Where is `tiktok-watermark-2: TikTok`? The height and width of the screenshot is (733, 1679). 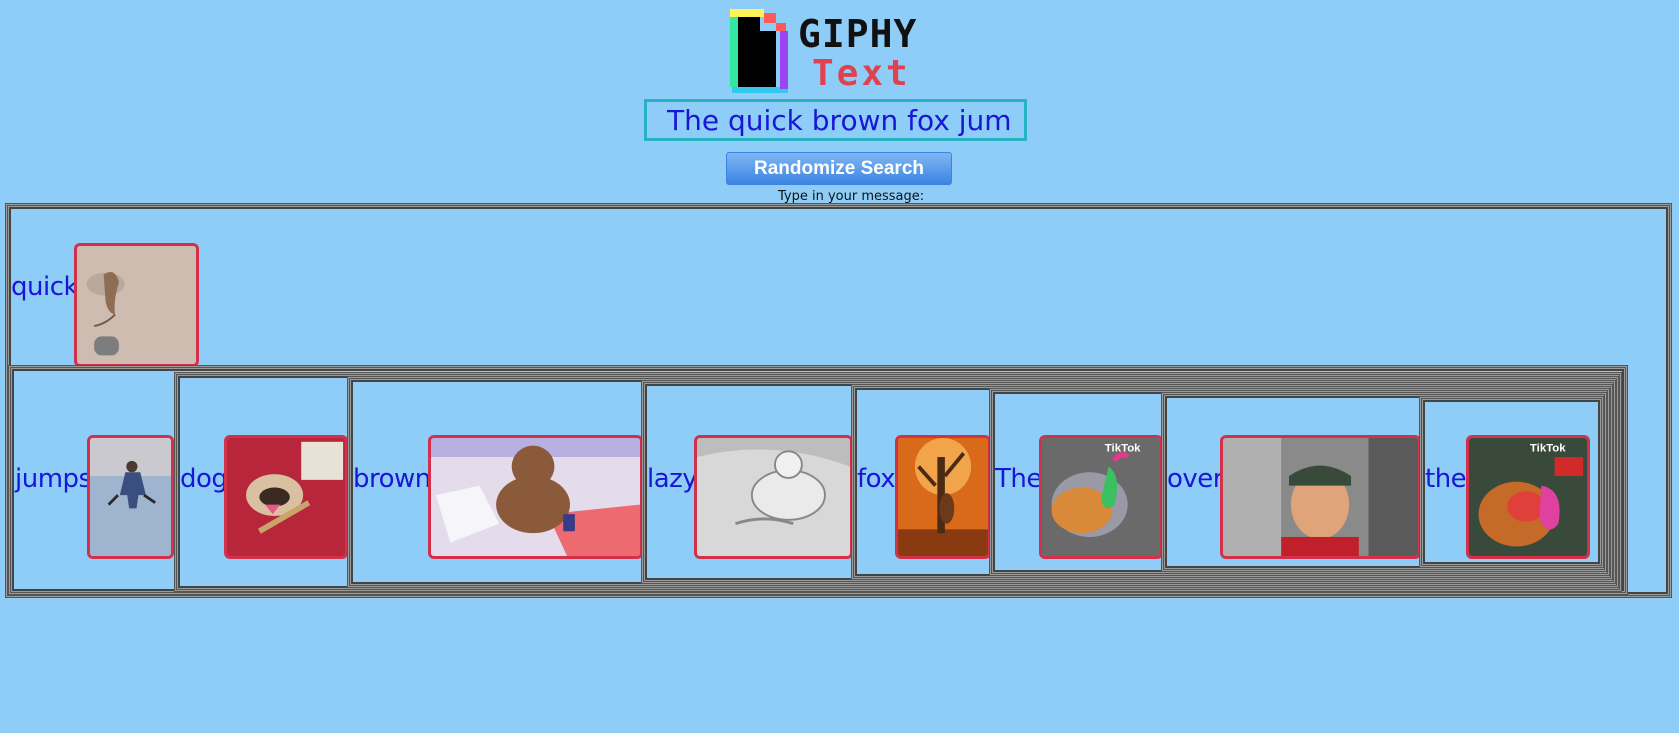
tiktok-watermark-2: TikTok is located at coordinates (1548, 448).